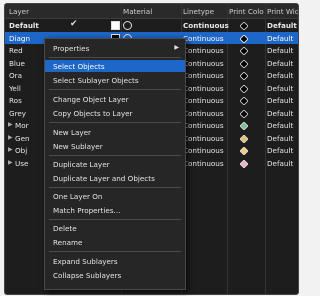  Describe the element at coordinates (87, 275) in the screenshot. I see `menu-item-label: Collapse Sublayers` at that location.